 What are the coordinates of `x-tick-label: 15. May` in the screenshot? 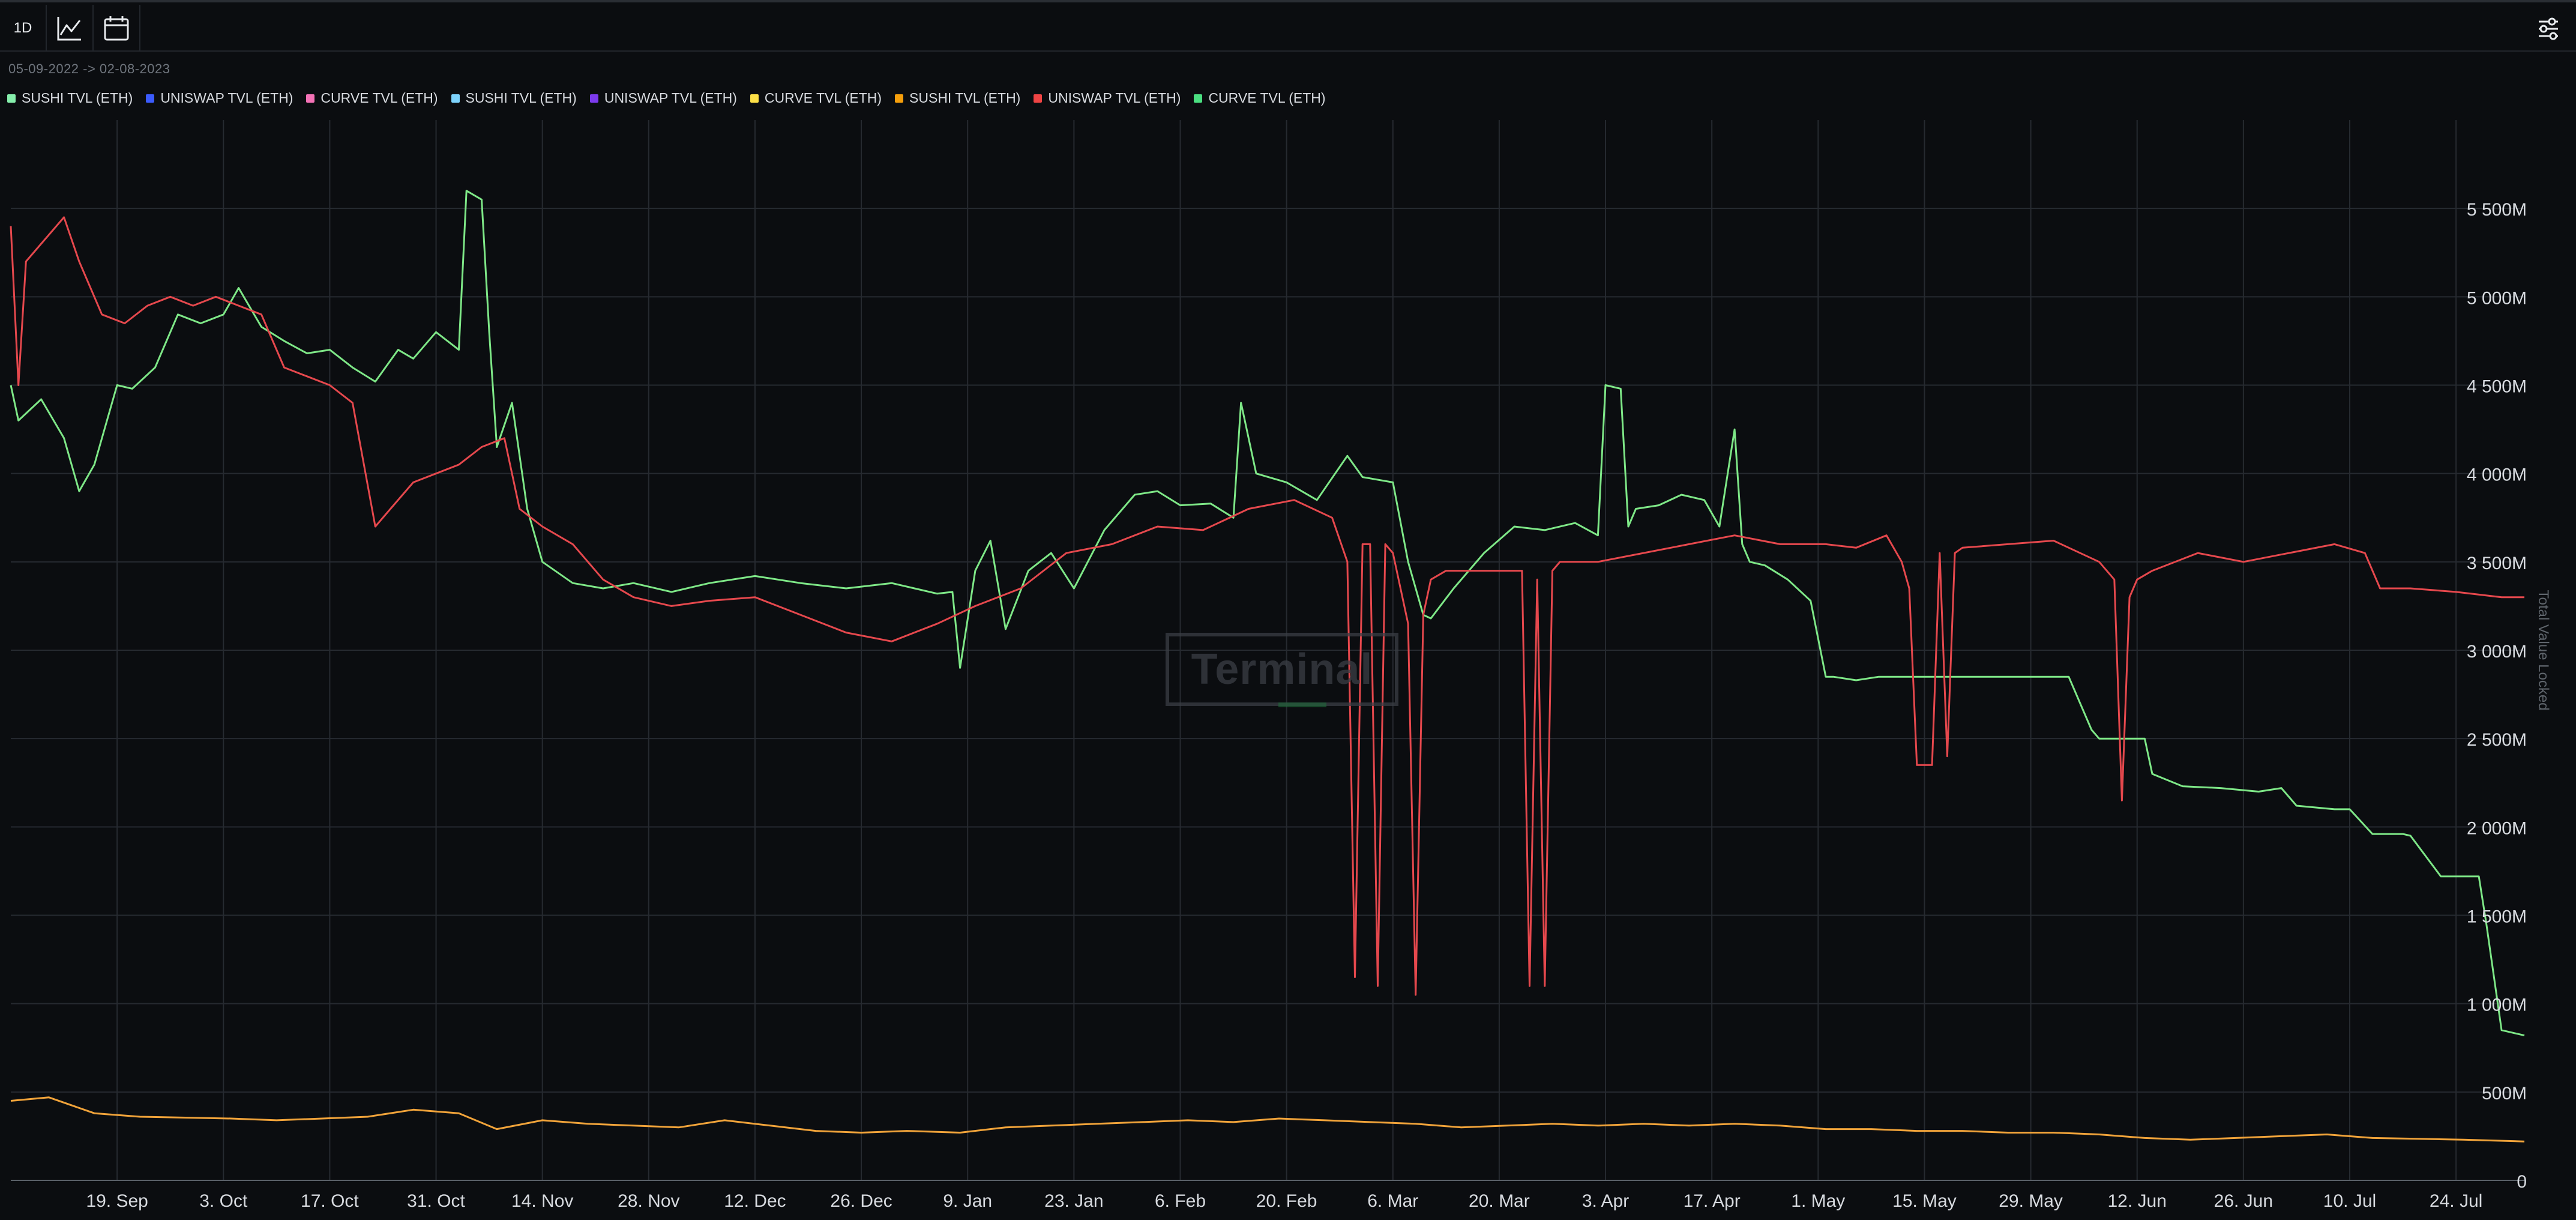 It's located at (1924, 1201).